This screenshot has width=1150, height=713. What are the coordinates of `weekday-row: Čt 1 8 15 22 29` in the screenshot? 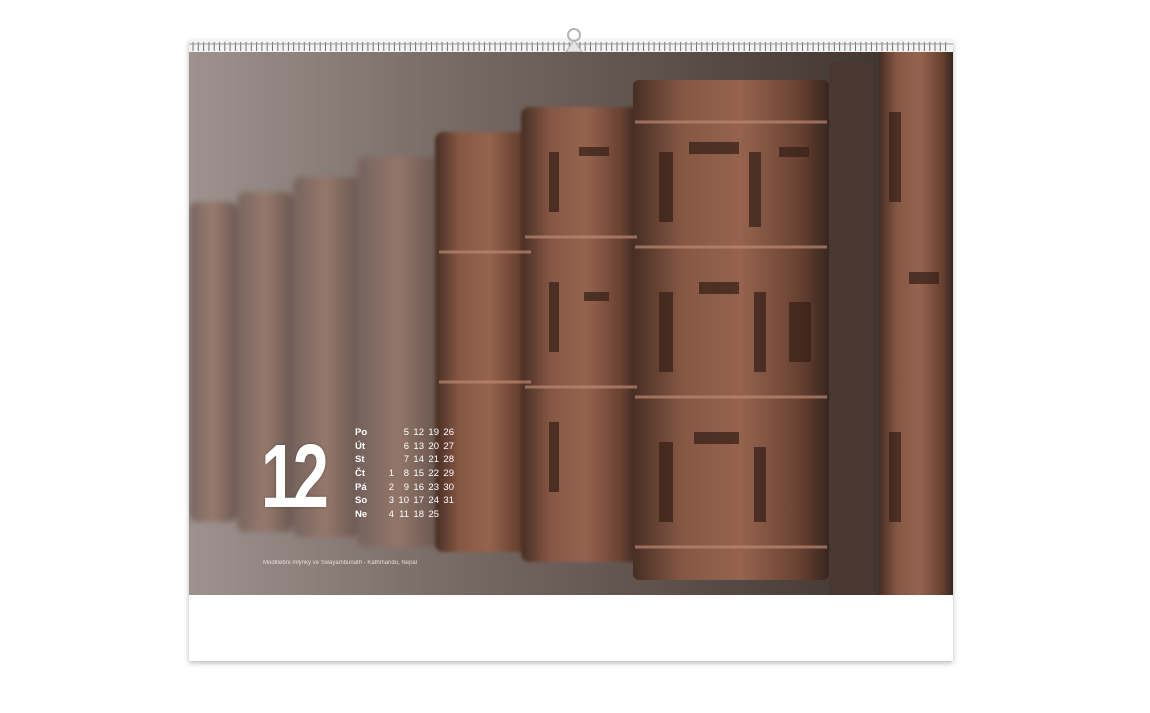 It's located at (405, 474).